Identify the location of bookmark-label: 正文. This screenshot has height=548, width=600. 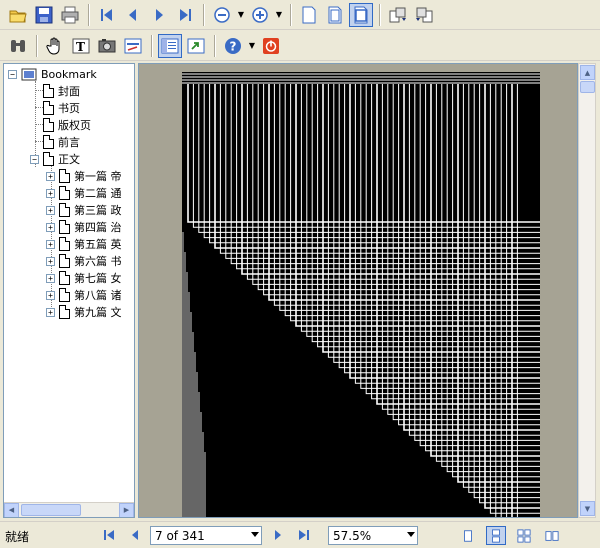
(69, 159).